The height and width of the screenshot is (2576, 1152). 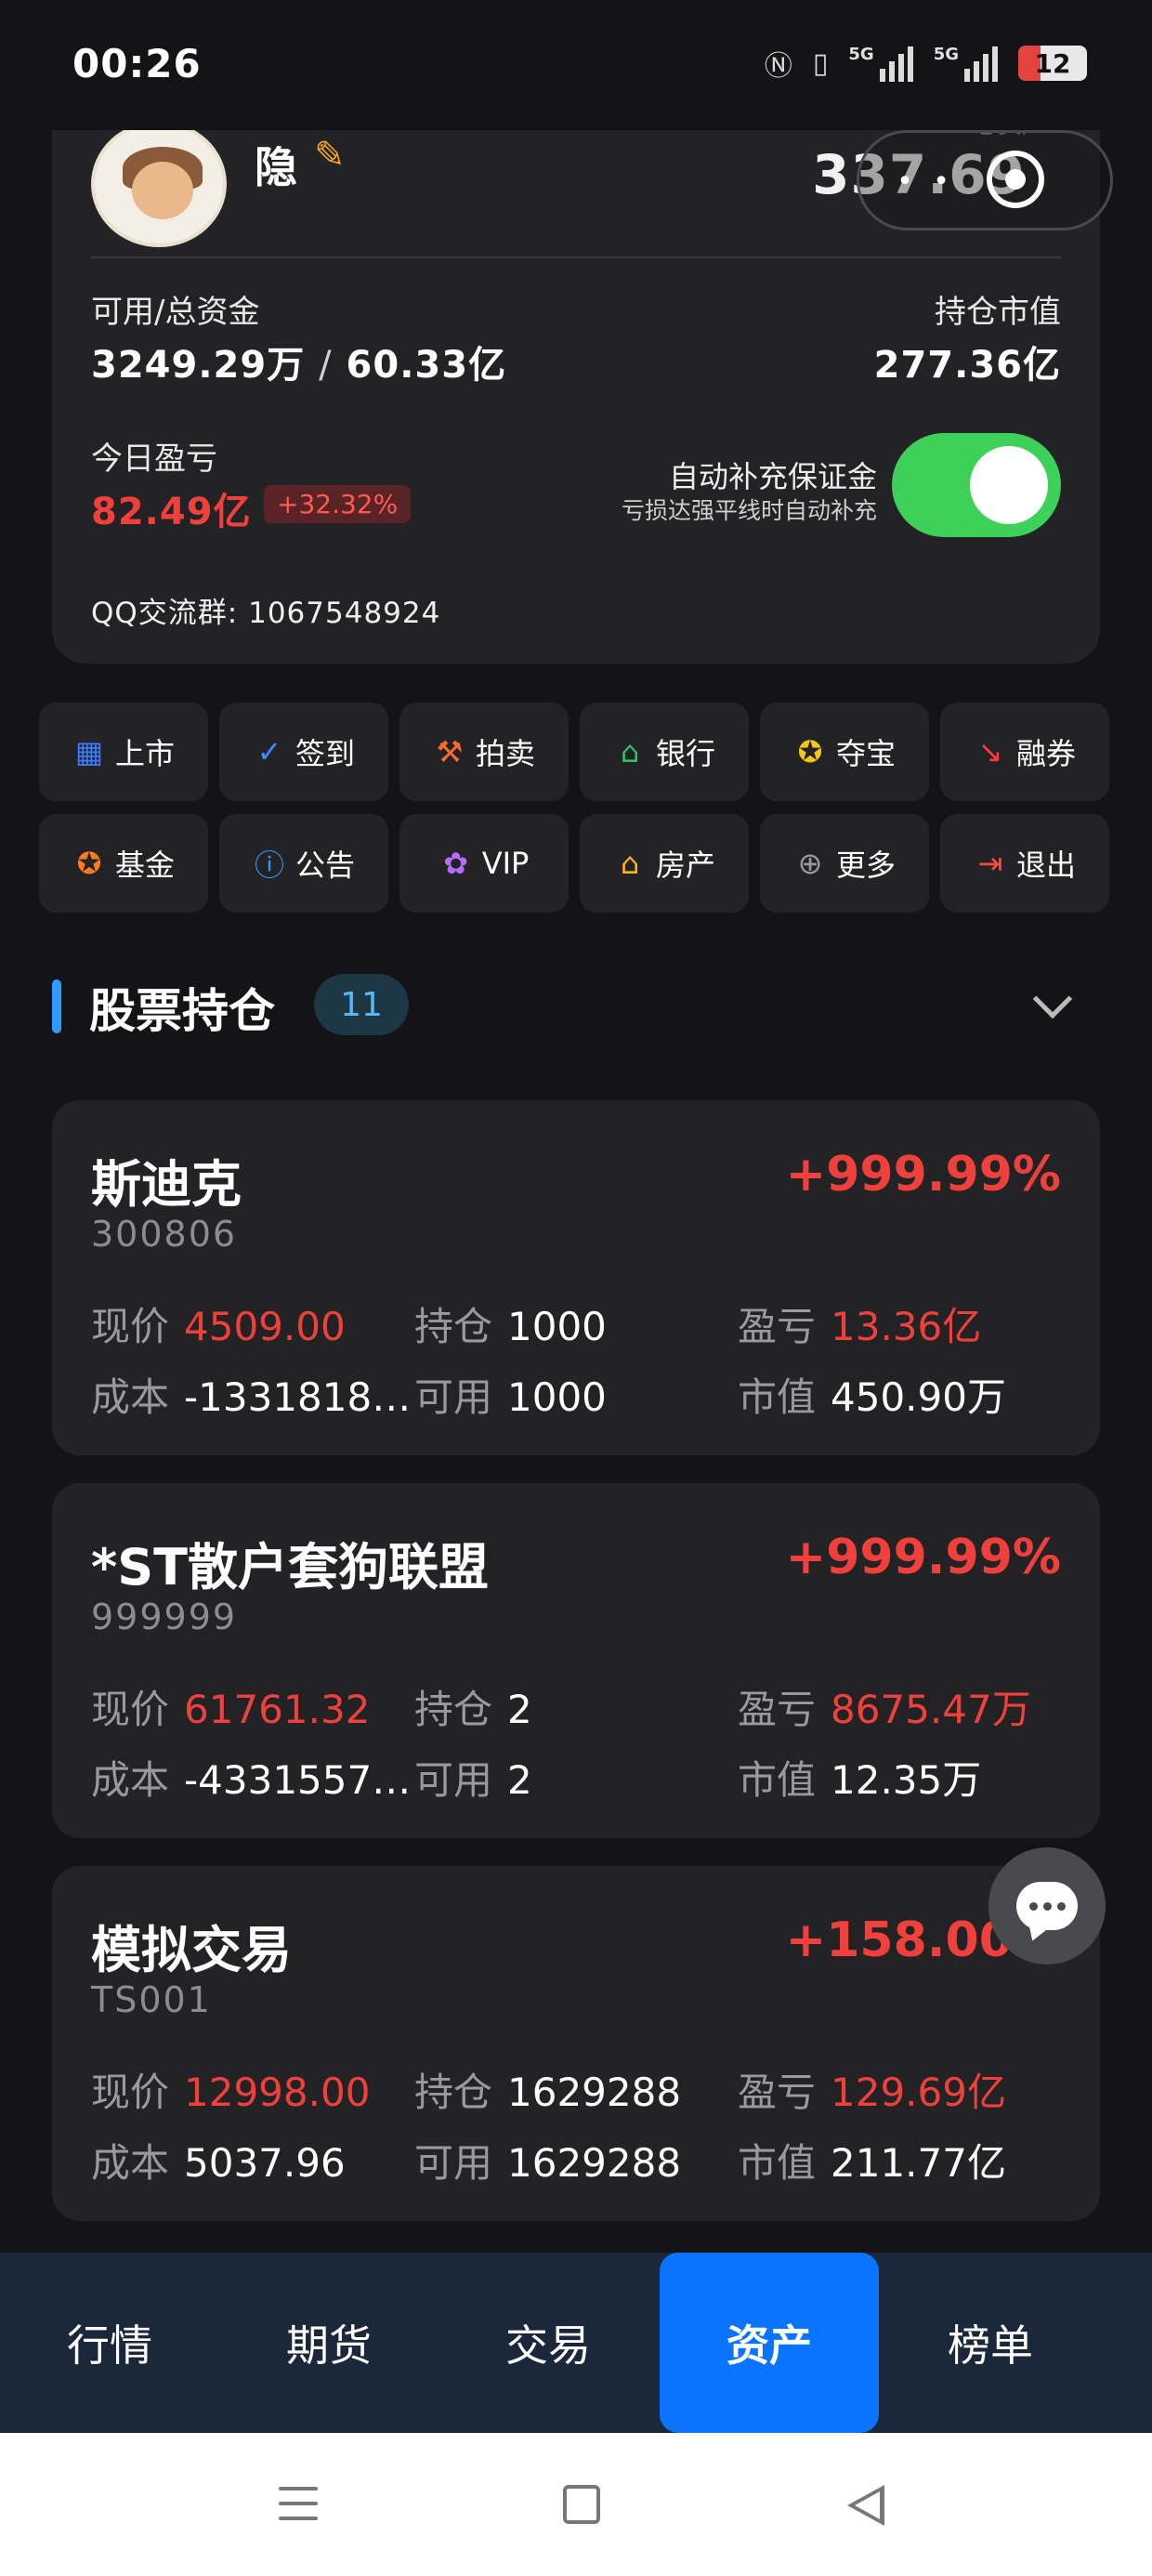 I want to click on auto-margin-toggle, so click(x=976, y=485).